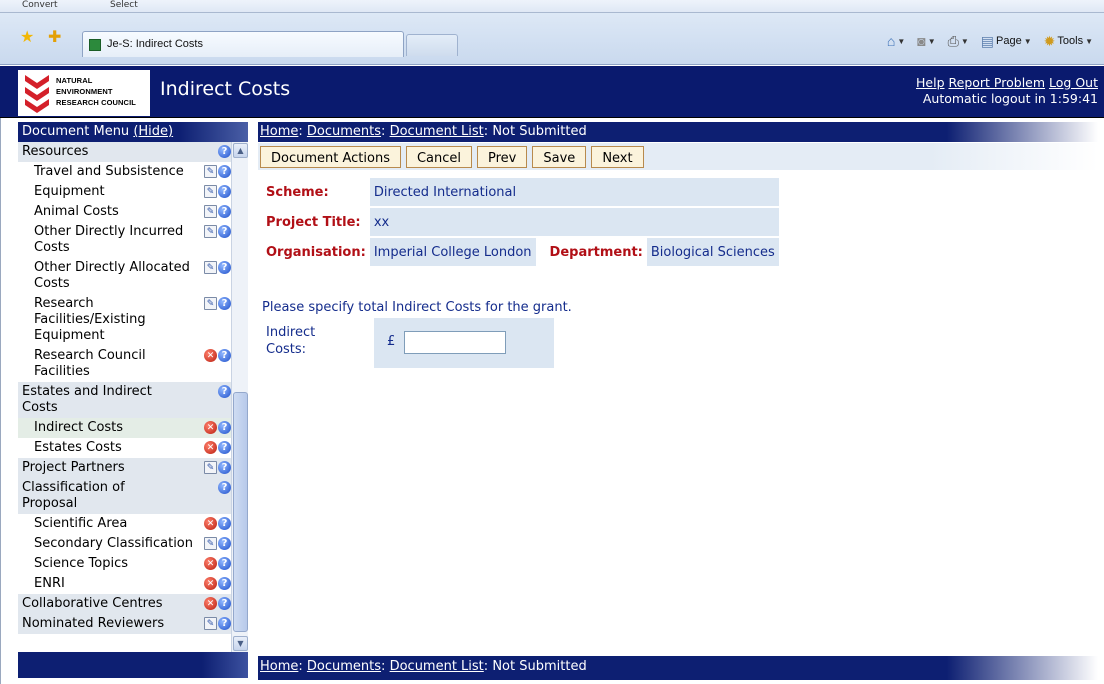 The width and height of the screenshot is (1104, 684). I want to click on scroll-up-button: ▲, so click(240, 150).